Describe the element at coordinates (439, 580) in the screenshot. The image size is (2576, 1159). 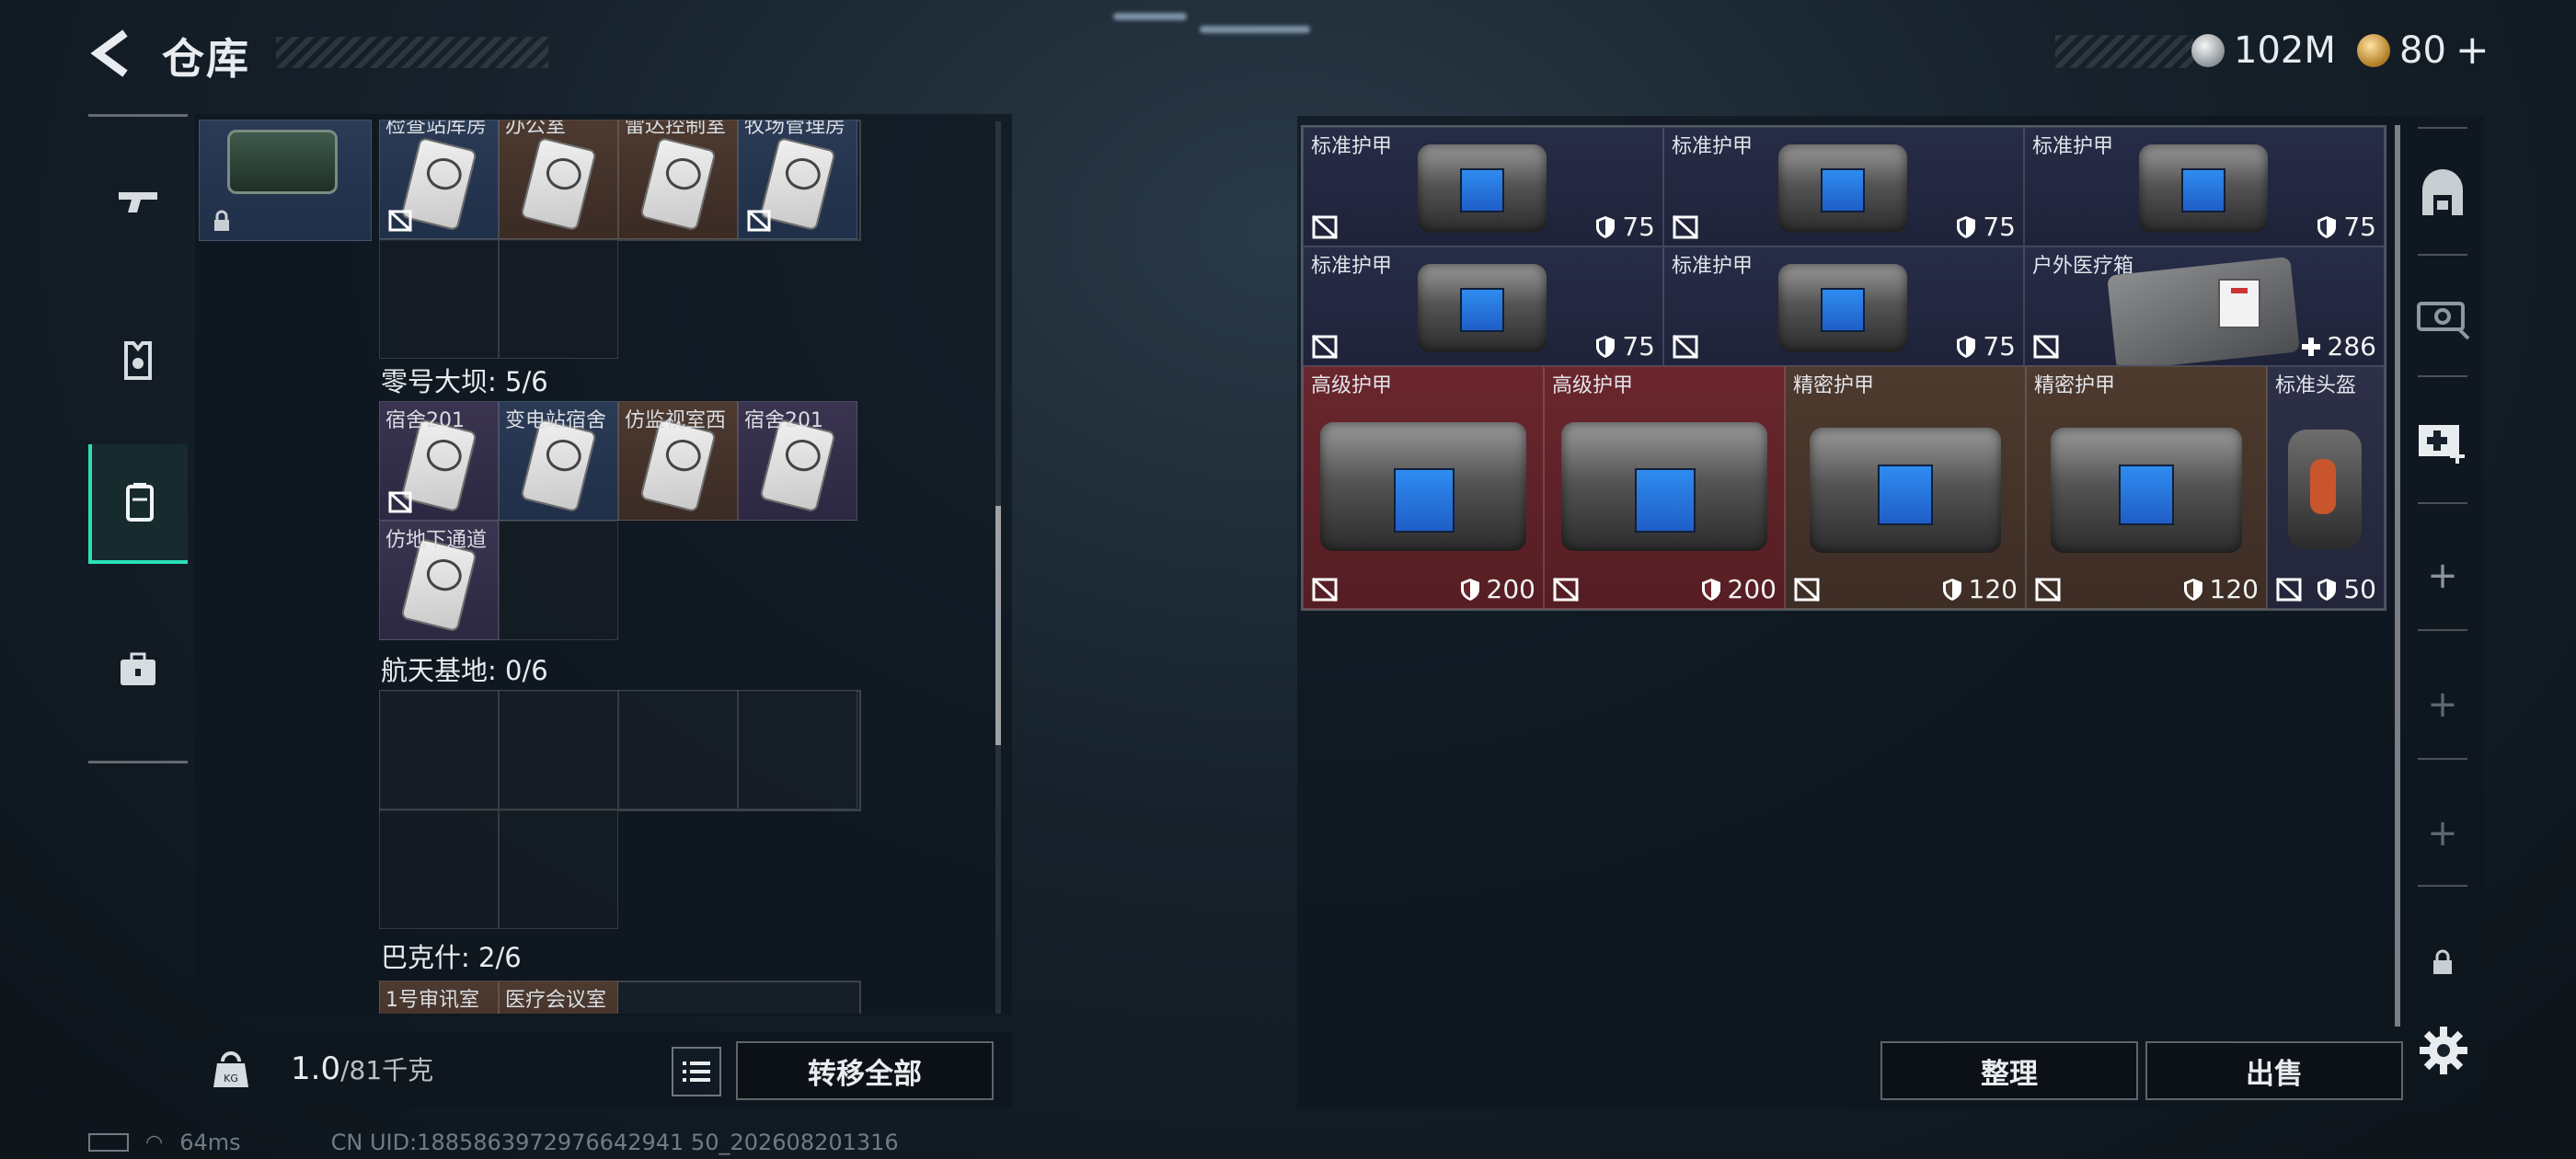
I see `key-slot: 仿地下通道` at that location.